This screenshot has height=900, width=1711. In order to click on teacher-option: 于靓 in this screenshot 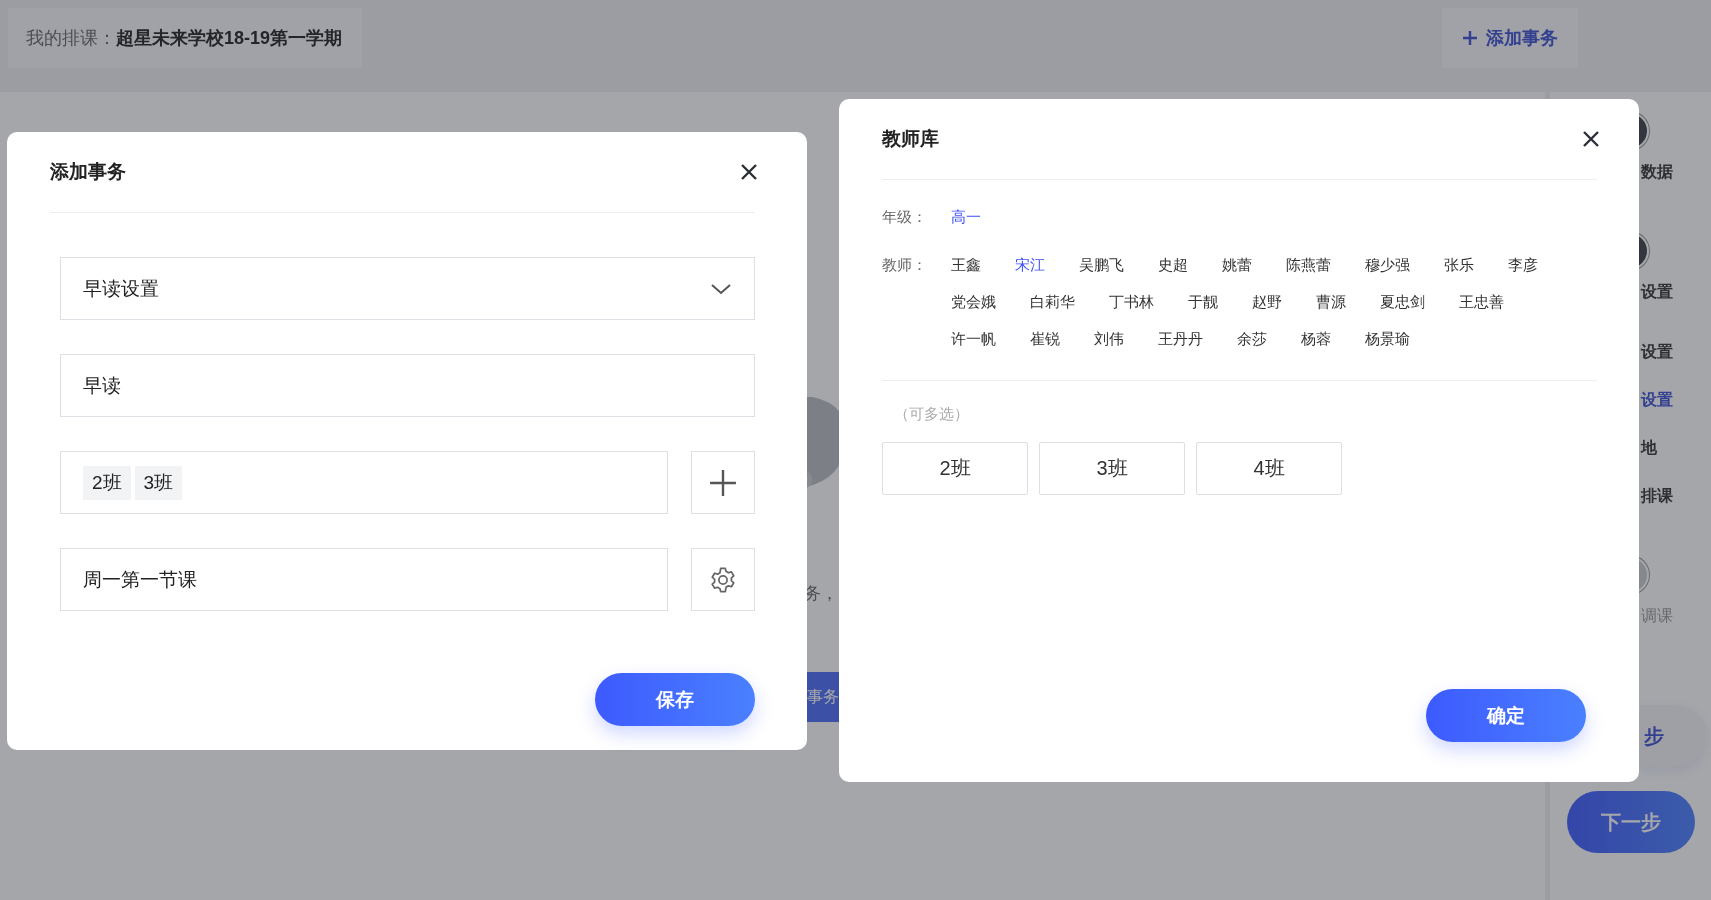, I will do `click(1203, 302)`.